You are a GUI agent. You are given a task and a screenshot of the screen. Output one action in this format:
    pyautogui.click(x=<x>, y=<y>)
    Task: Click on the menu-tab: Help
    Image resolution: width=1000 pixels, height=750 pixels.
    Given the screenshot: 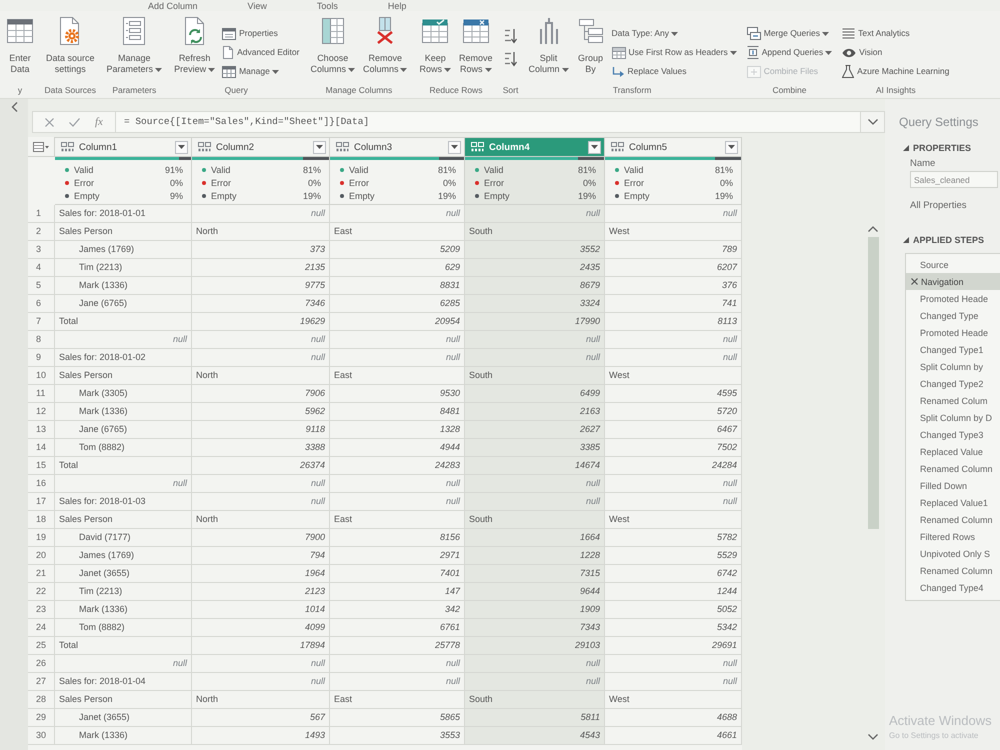 What is the action you would take?
    pyautogui.click(x=397, y=5)
    